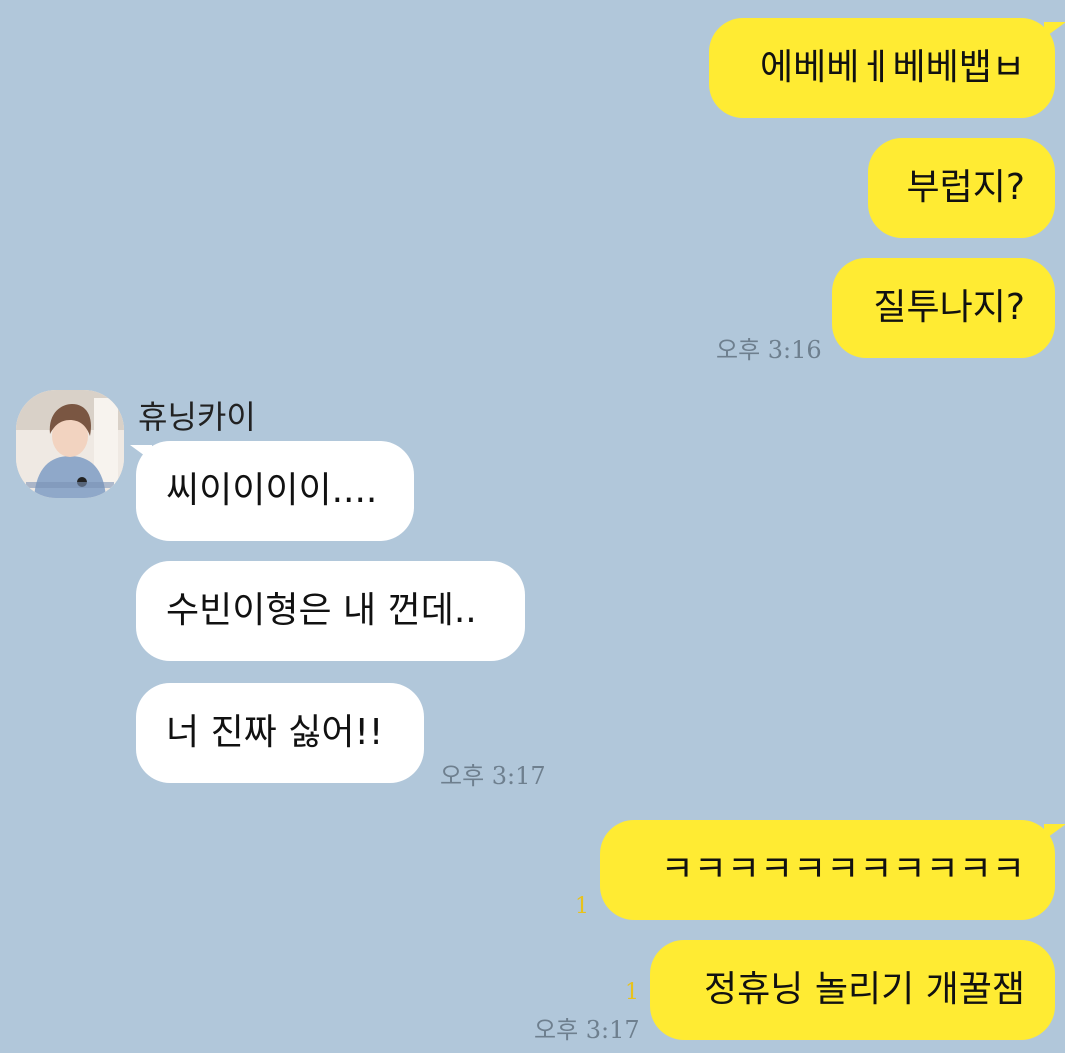  I want to click on their-message-bubble: 너 진짜 싫어!!, so click(280, 733).